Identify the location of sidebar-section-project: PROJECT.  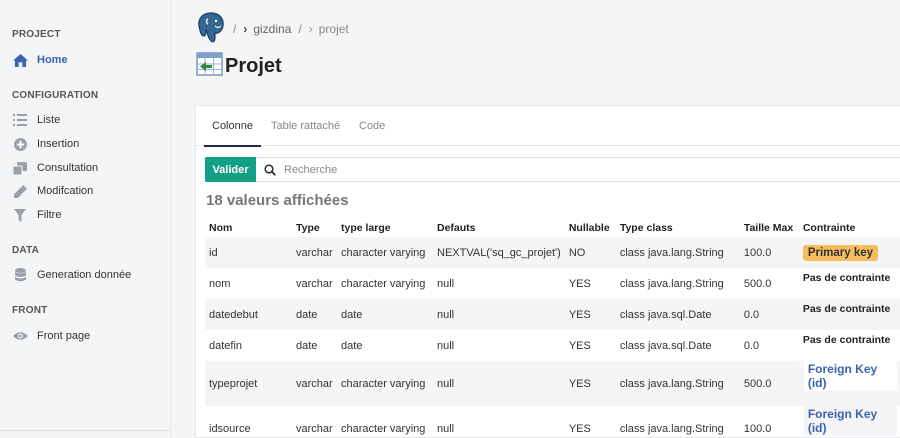
(36, 34).